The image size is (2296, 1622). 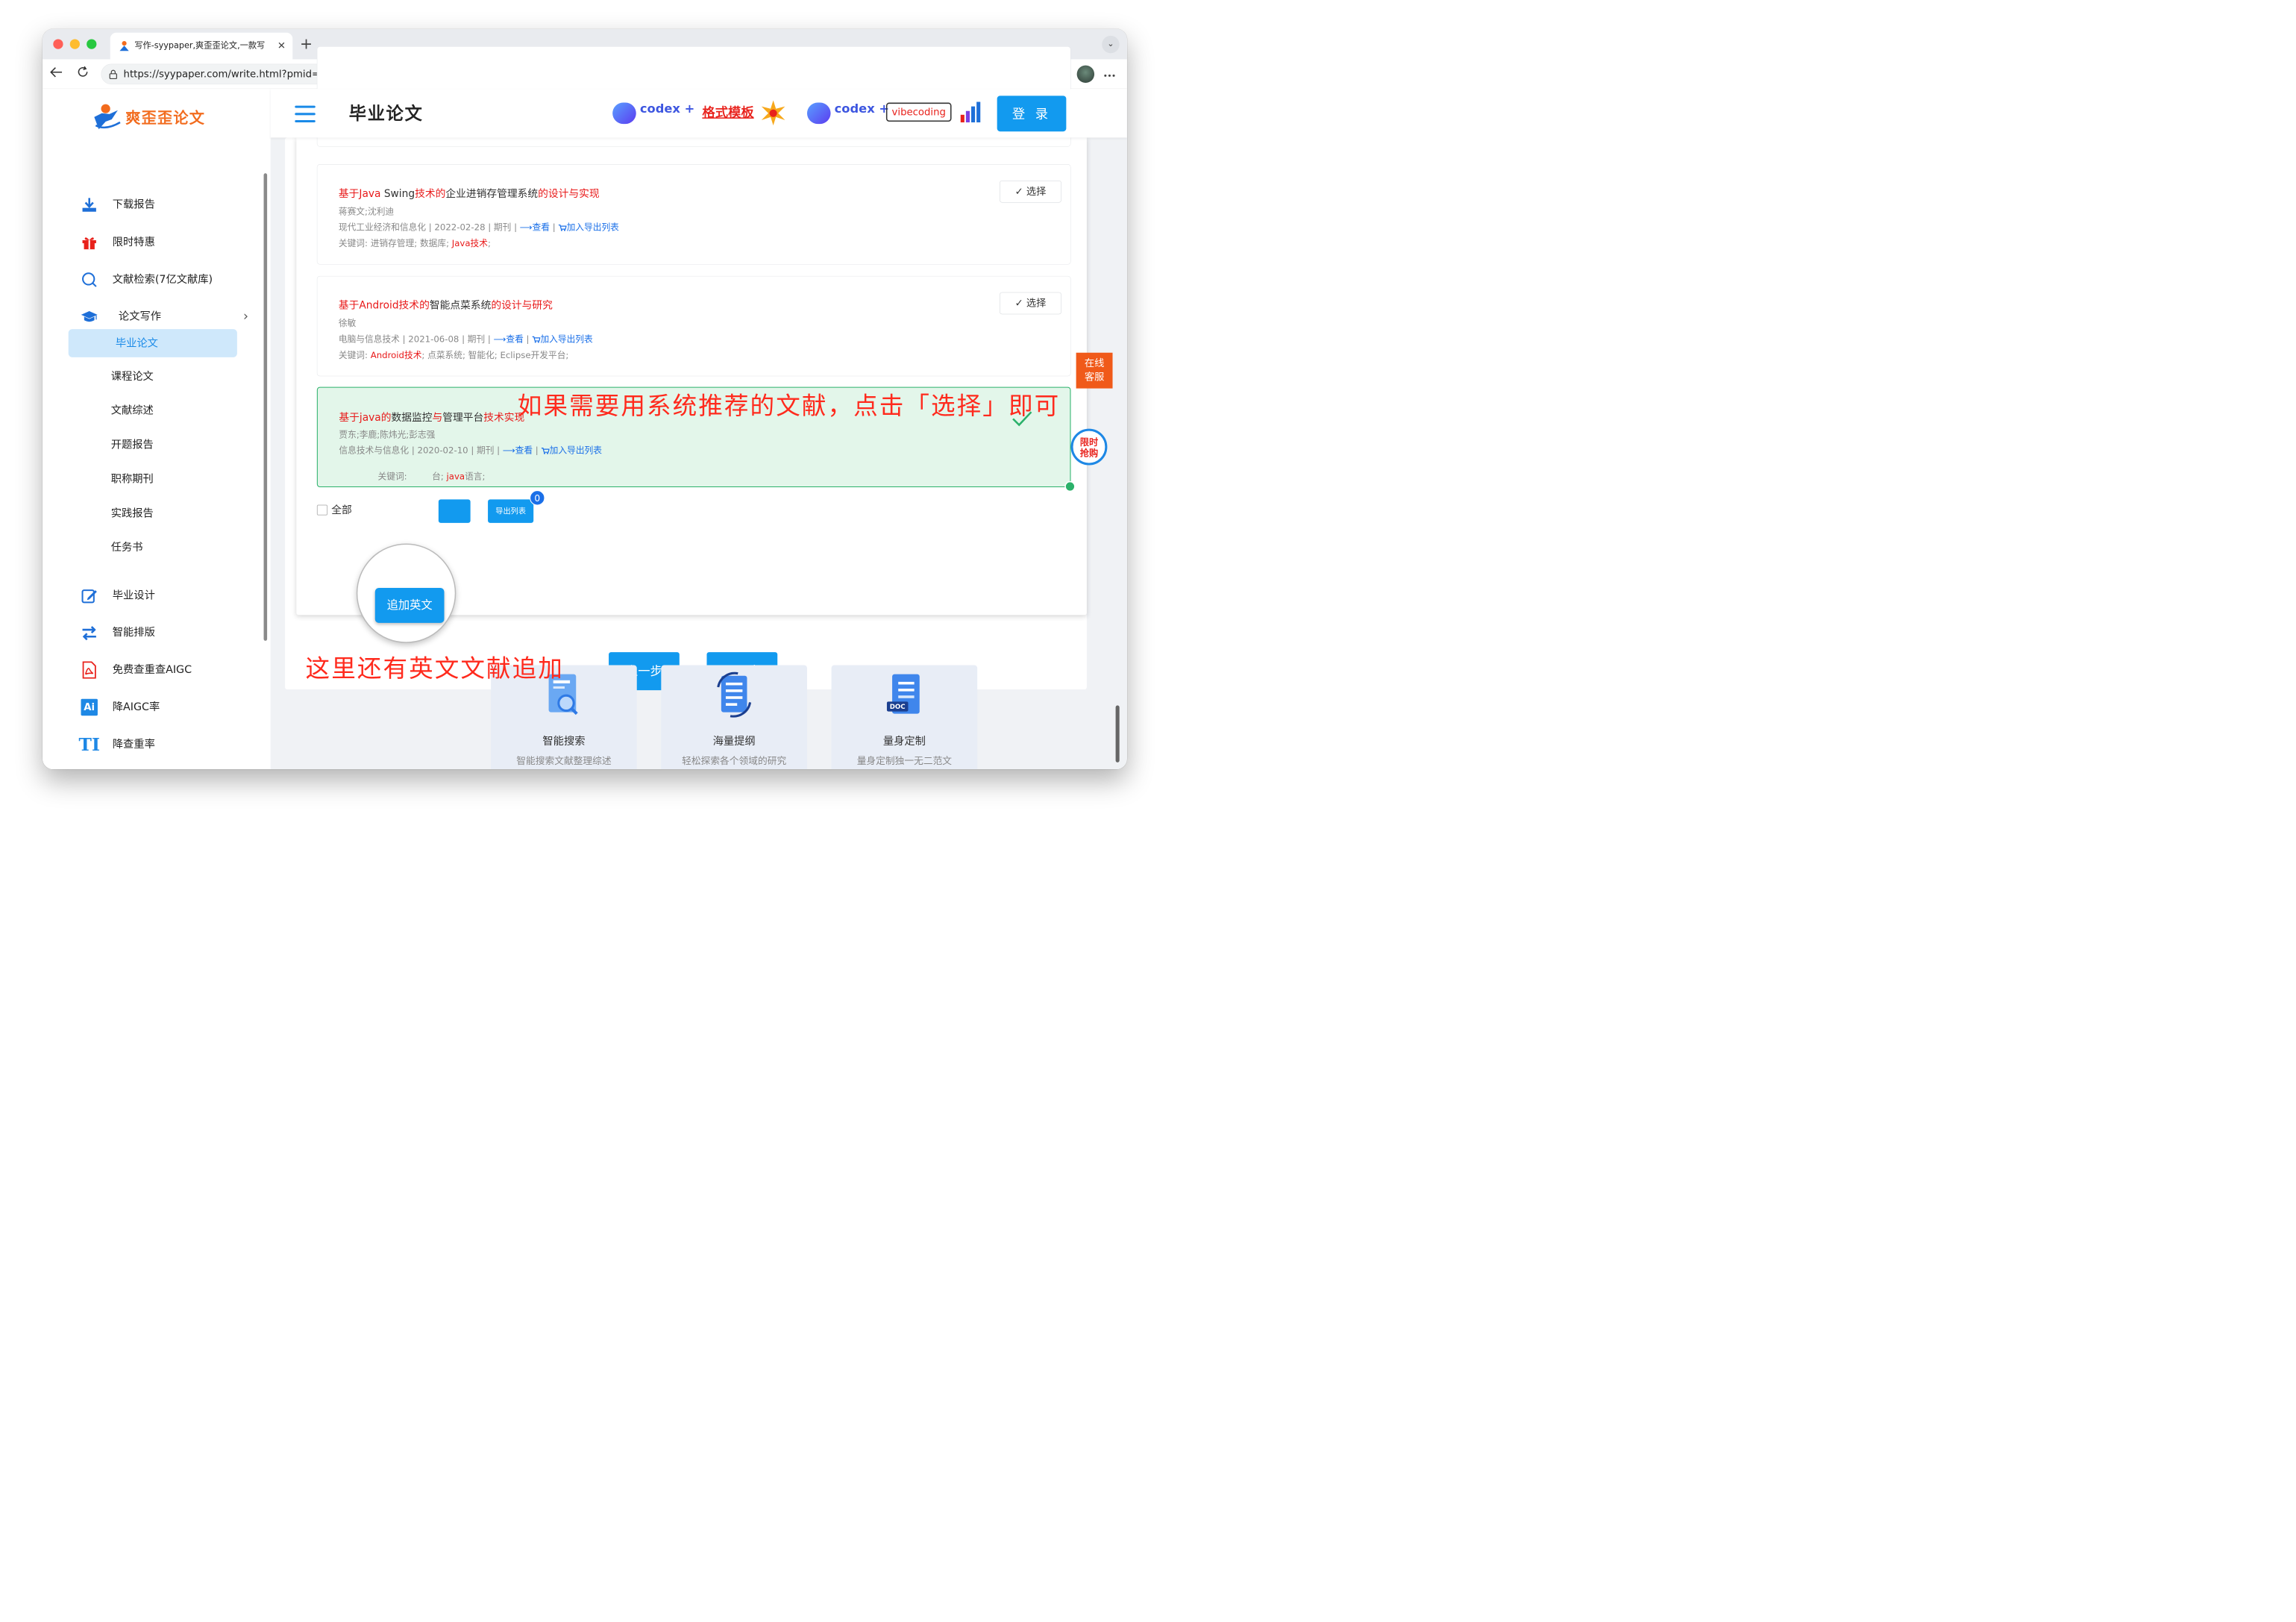 I want to click on online-service-label: 在线客服, so click(x=1094, y=370).